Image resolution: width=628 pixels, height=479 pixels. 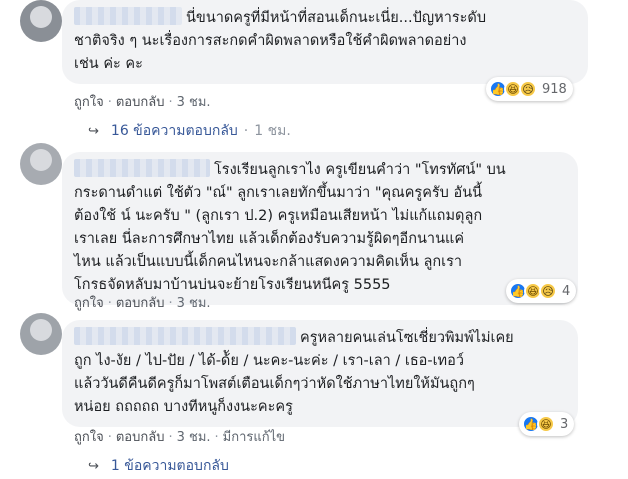 I want to click on edited-label: มีการแก้ไข, so click(x=254, y=437).